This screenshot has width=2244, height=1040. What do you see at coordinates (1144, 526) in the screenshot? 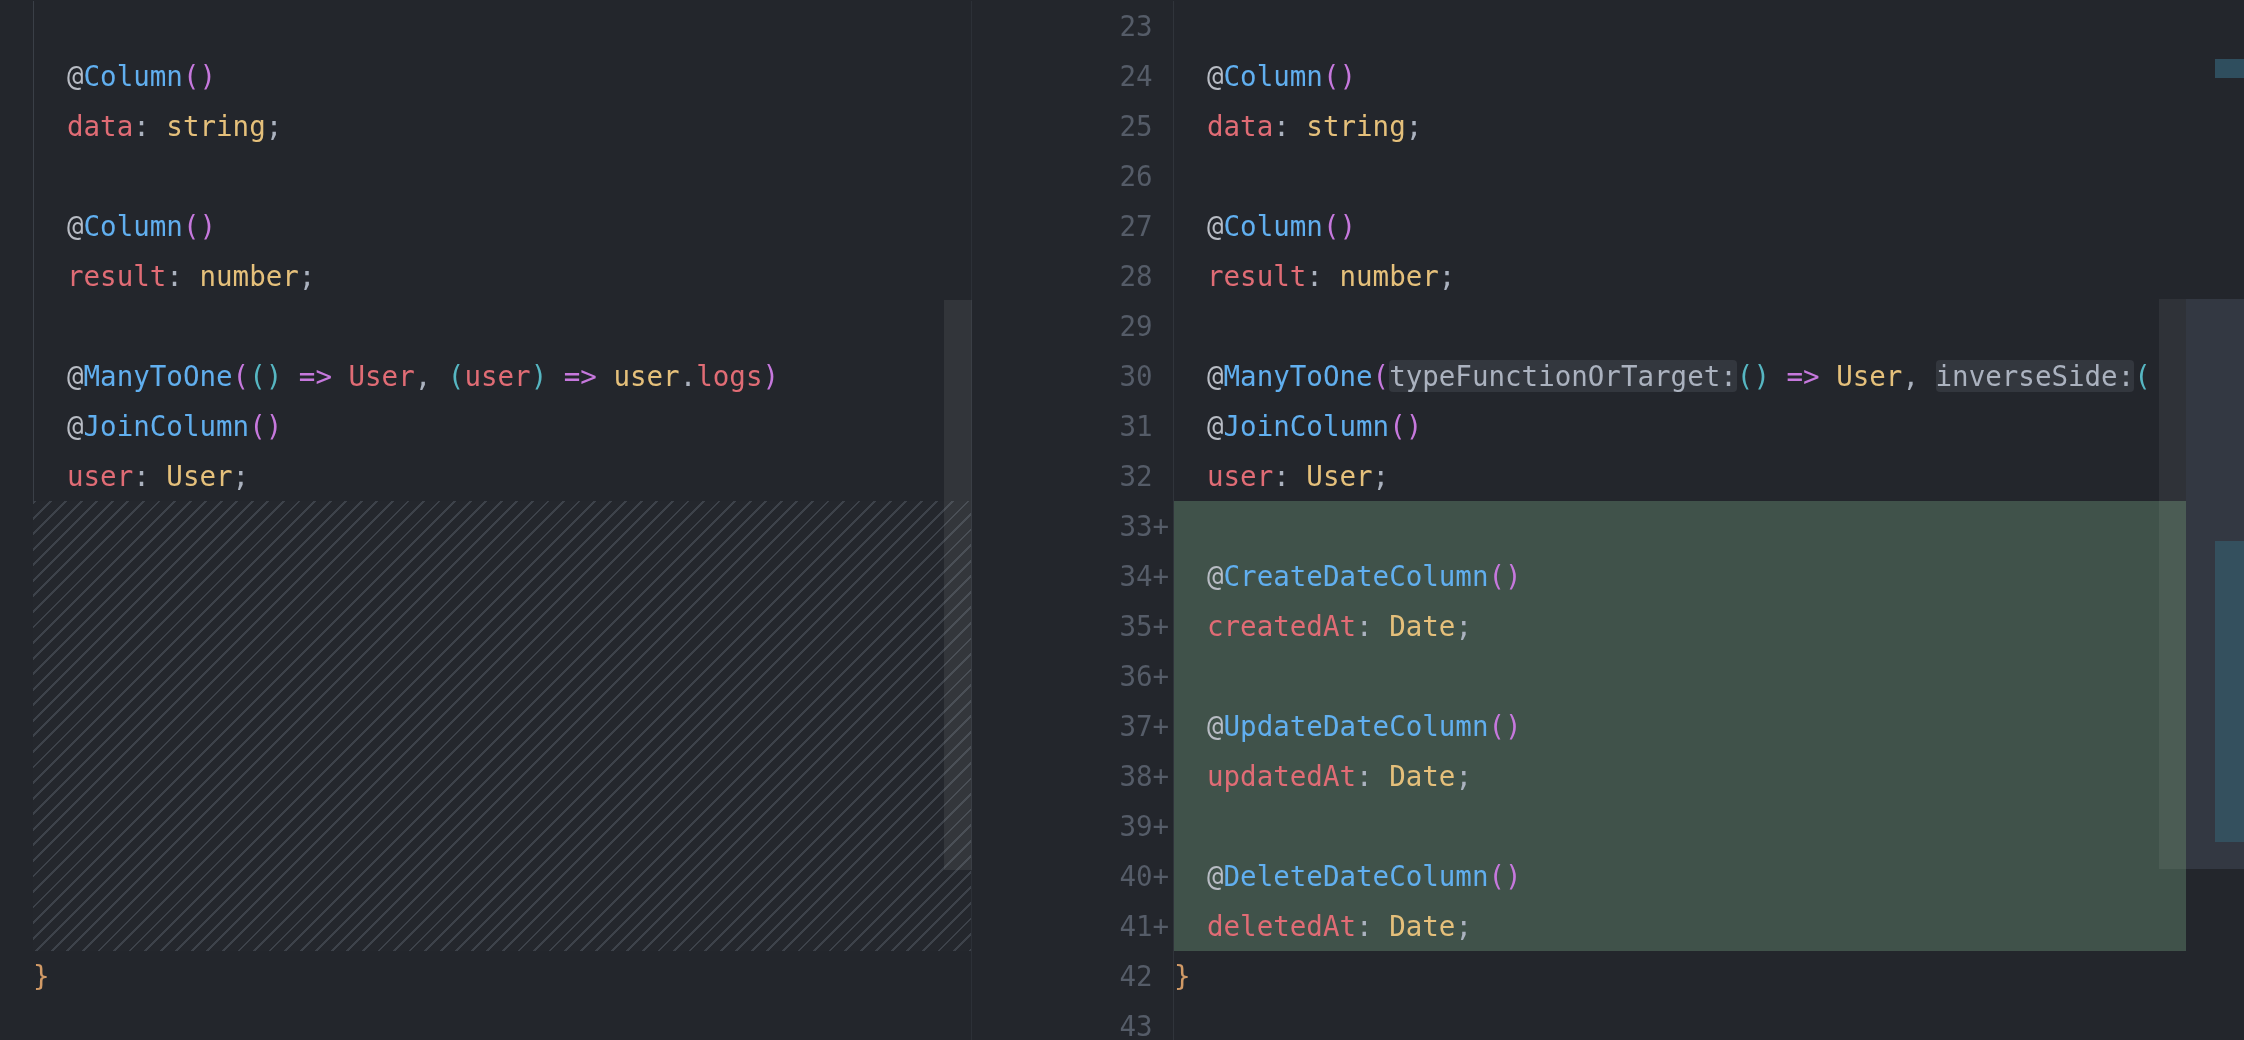
I see `line-number: 33+` at bounding box center [1144, 526].